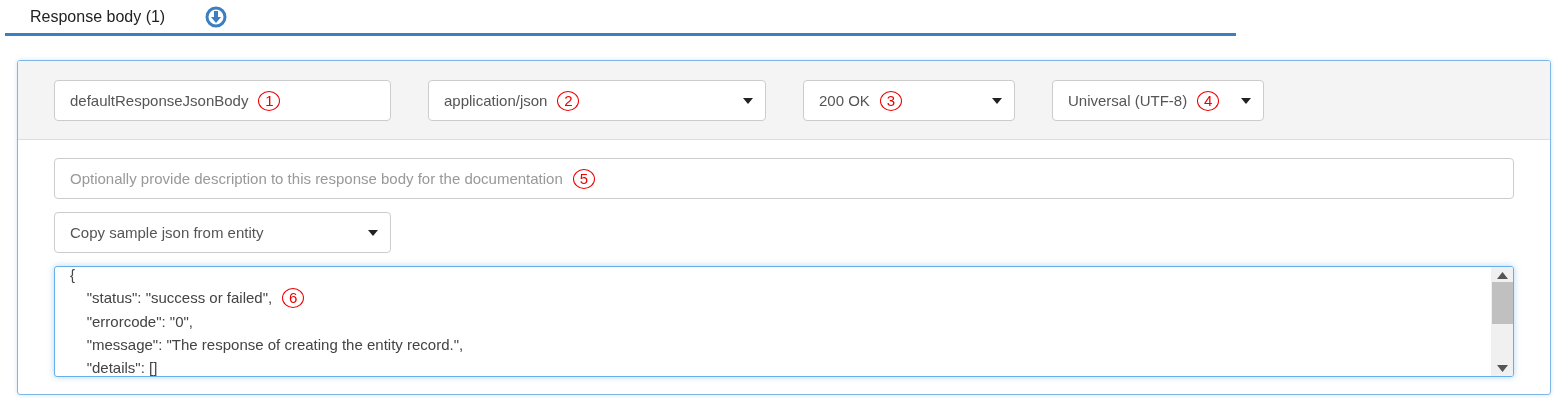 The height and width of the screenshot is (404, 1559). Describe the element at coordinates (222, 100) in the screenshot. I see `text-field: defaultResponseJsonBody 1` at that location.